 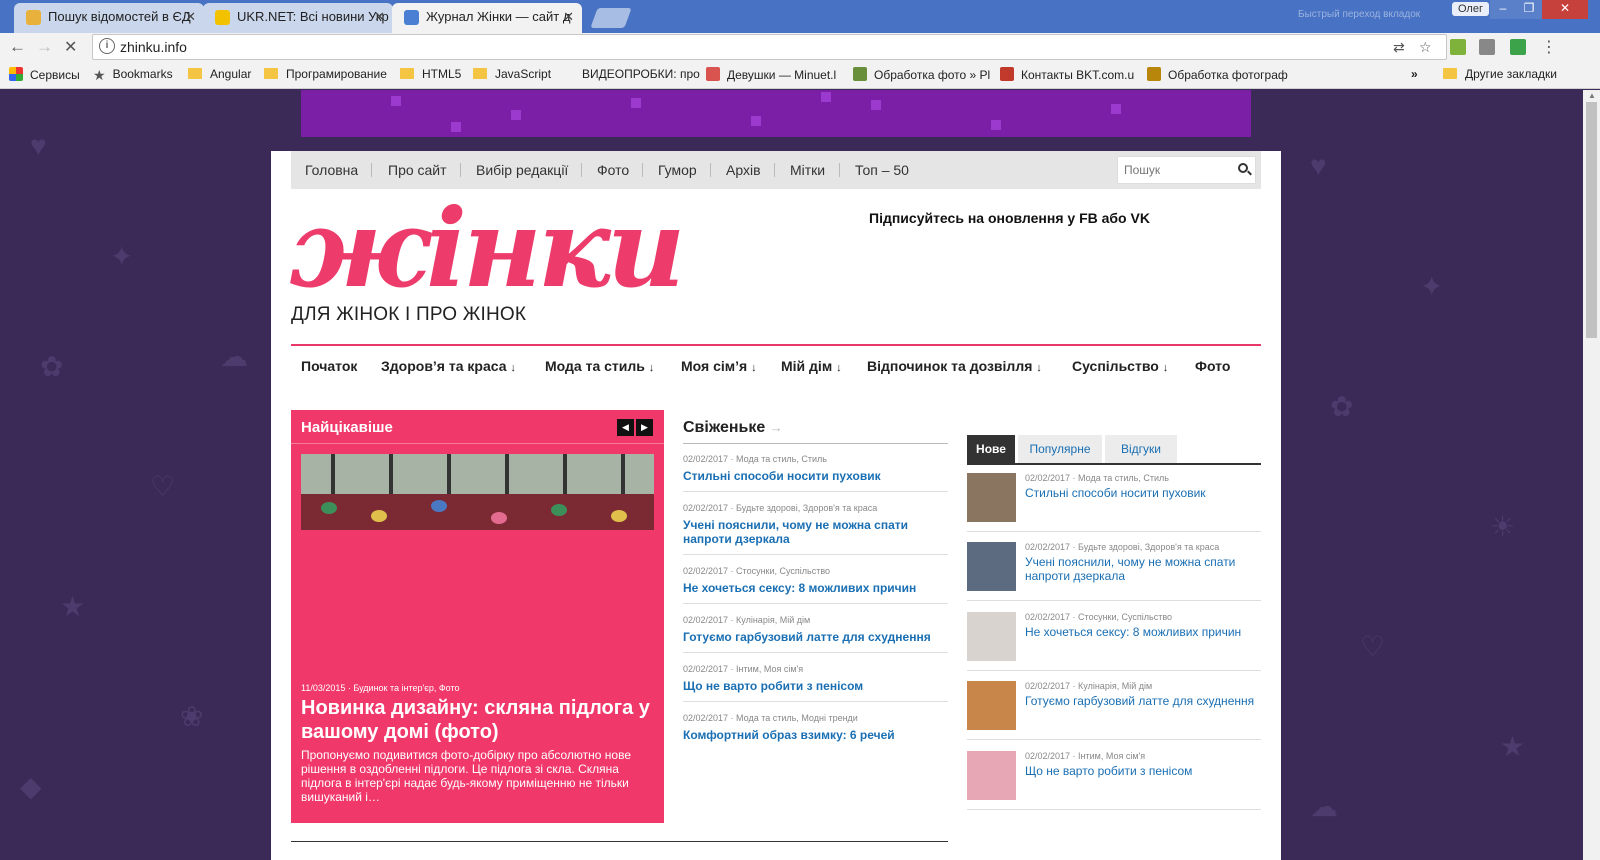 I want to click on search-input, so click(x=1173, y=170).